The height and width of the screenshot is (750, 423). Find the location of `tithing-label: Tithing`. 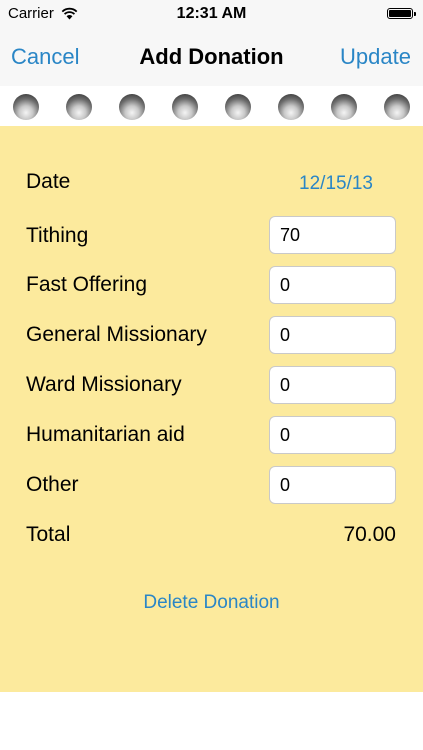

tithing-label: Tithing is located at coordinates (57, 235).